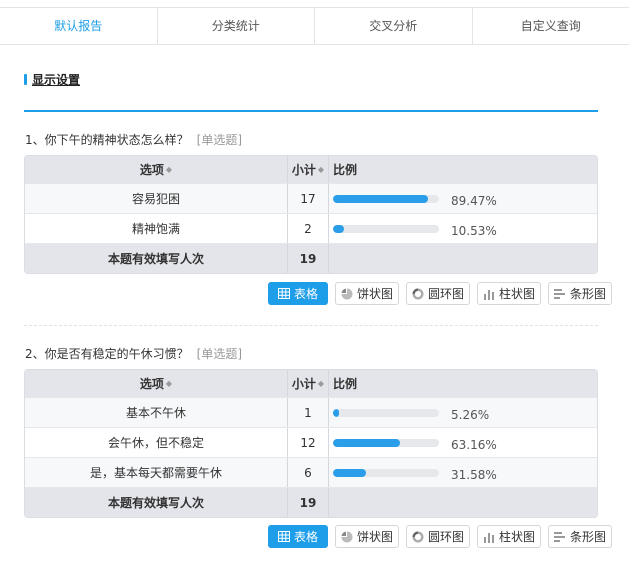 The image size is (629, 565). I want to click on option-label: 是，基本每天都需要午休, so click(155, 473).